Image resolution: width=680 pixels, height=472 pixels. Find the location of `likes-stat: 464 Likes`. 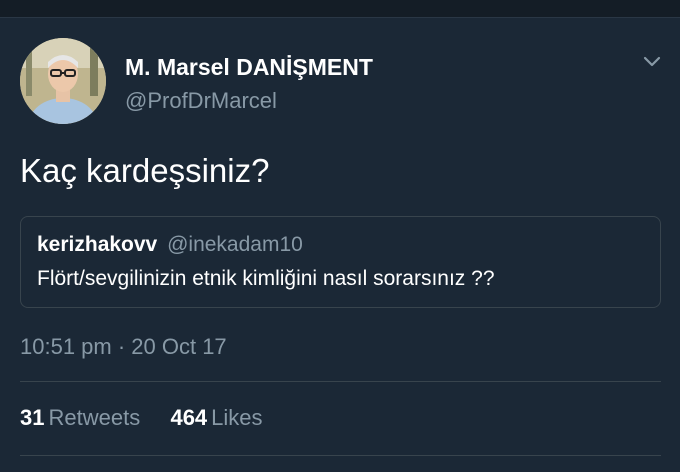

likes-stat: 464 Likes is located at coordinates (216, 417).